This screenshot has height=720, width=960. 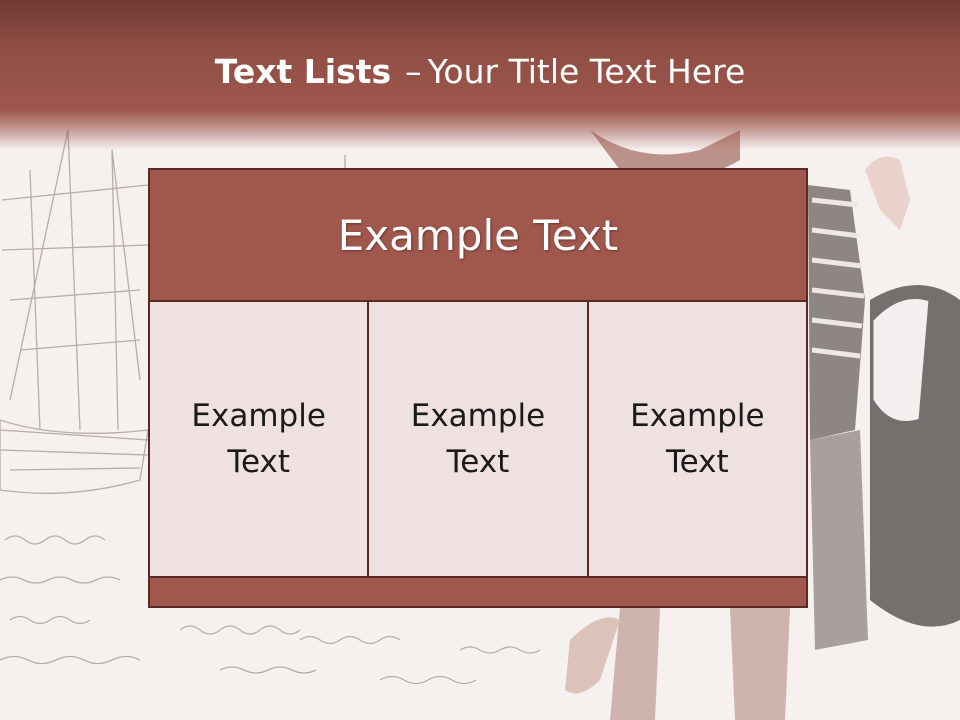 I want to click on table-header-cell: Example Text, so click(x=478, y=236).